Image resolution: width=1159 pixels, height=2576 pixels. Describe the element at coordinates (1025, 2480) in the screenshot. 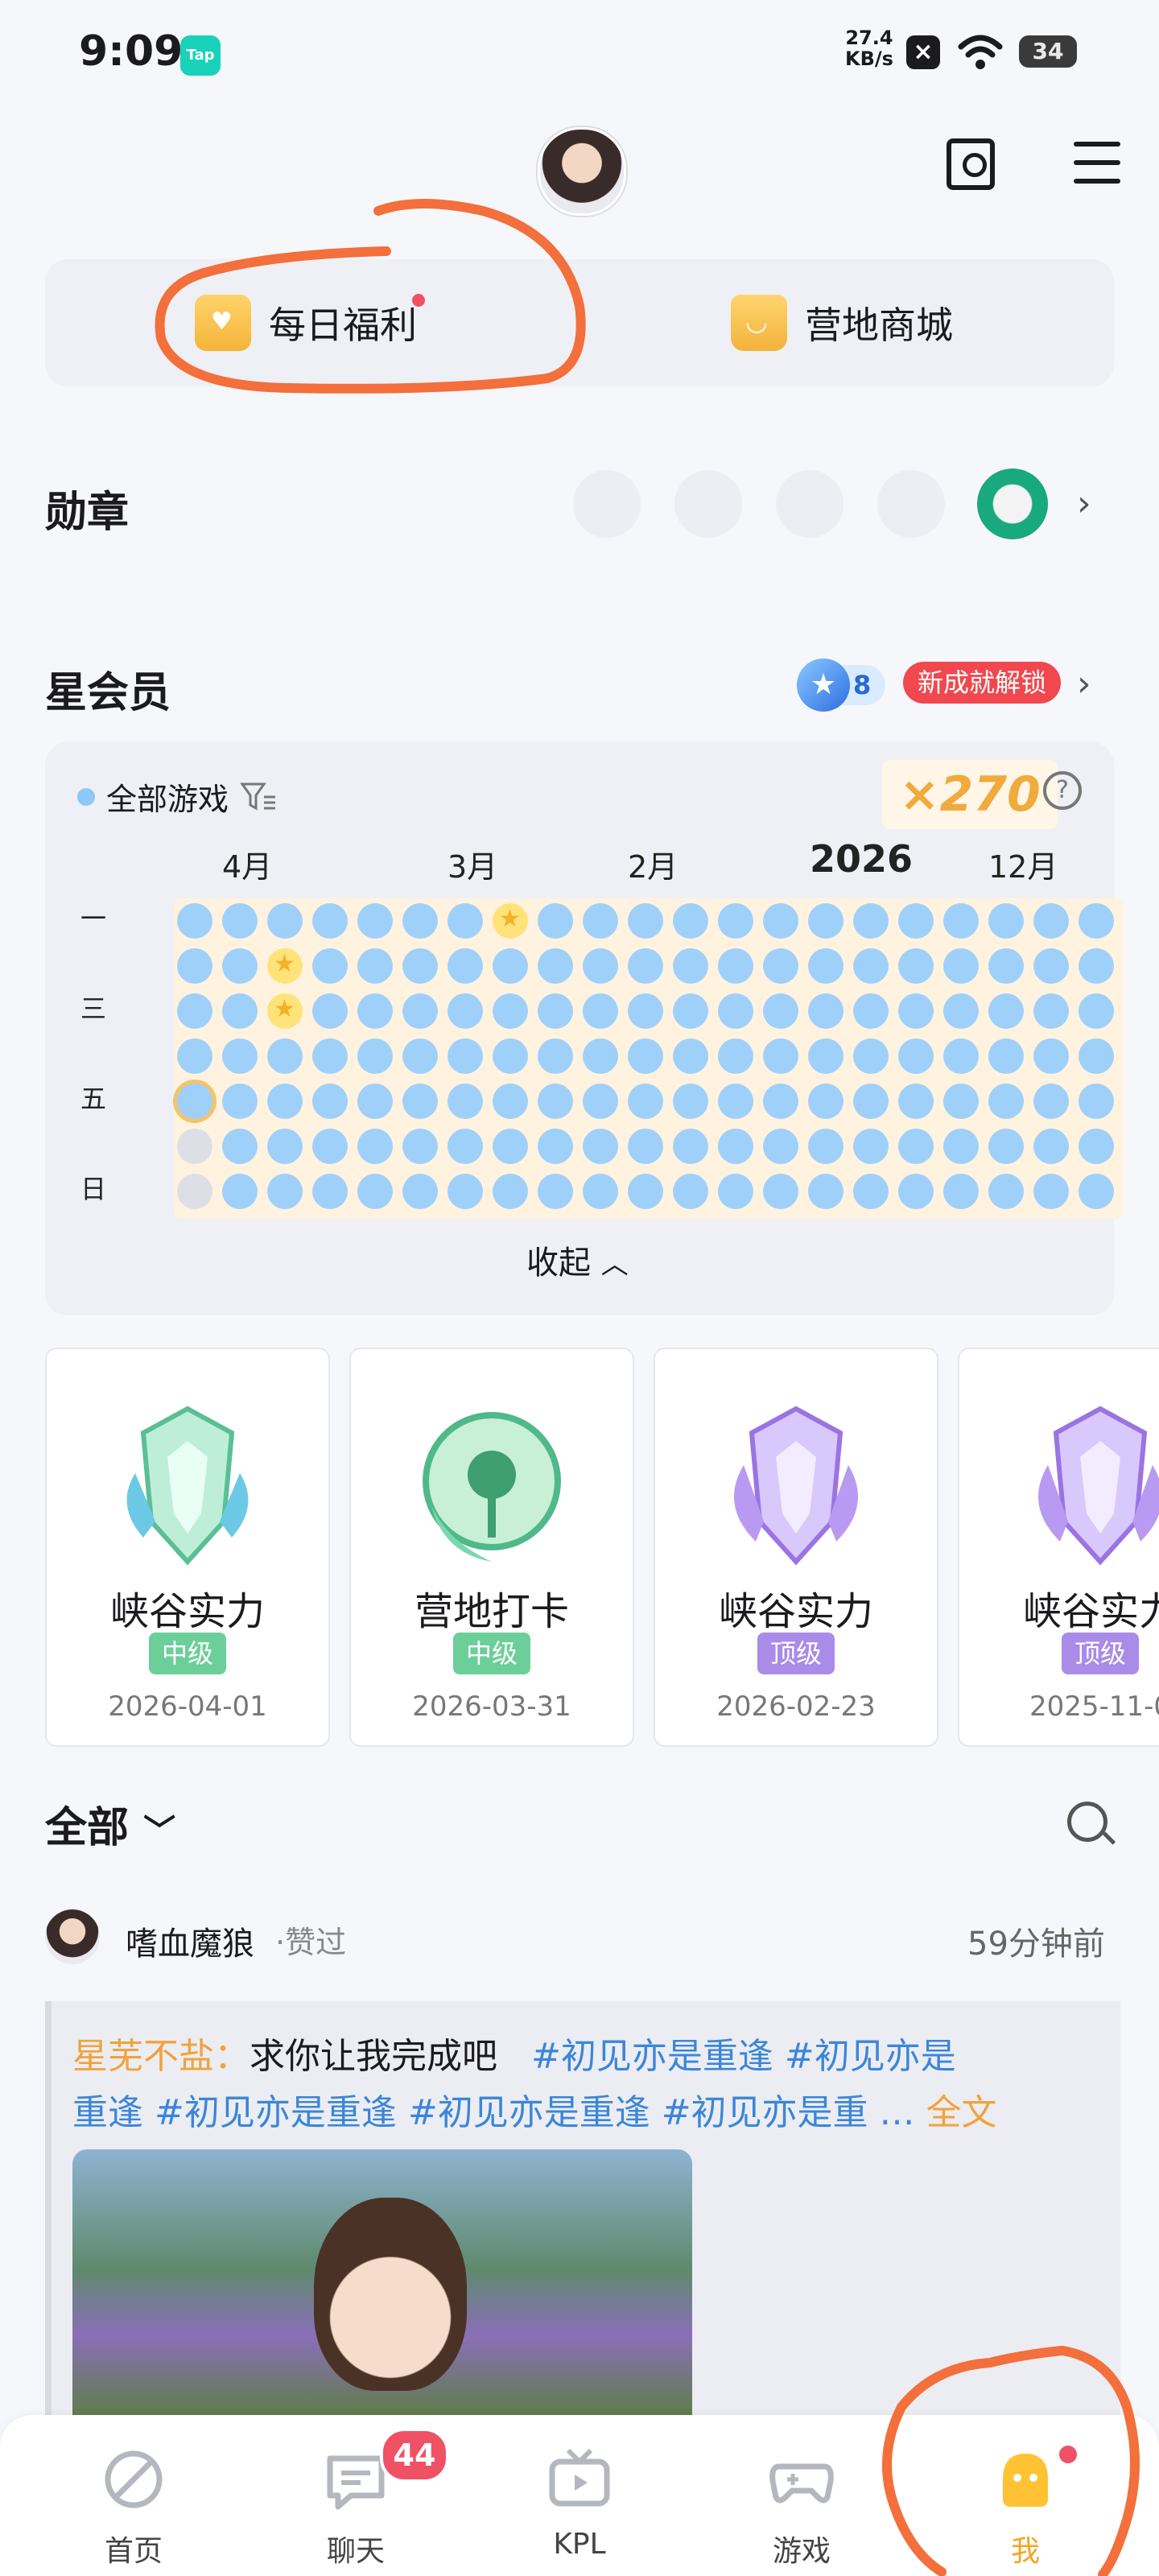

I see `me-icon` at that location.